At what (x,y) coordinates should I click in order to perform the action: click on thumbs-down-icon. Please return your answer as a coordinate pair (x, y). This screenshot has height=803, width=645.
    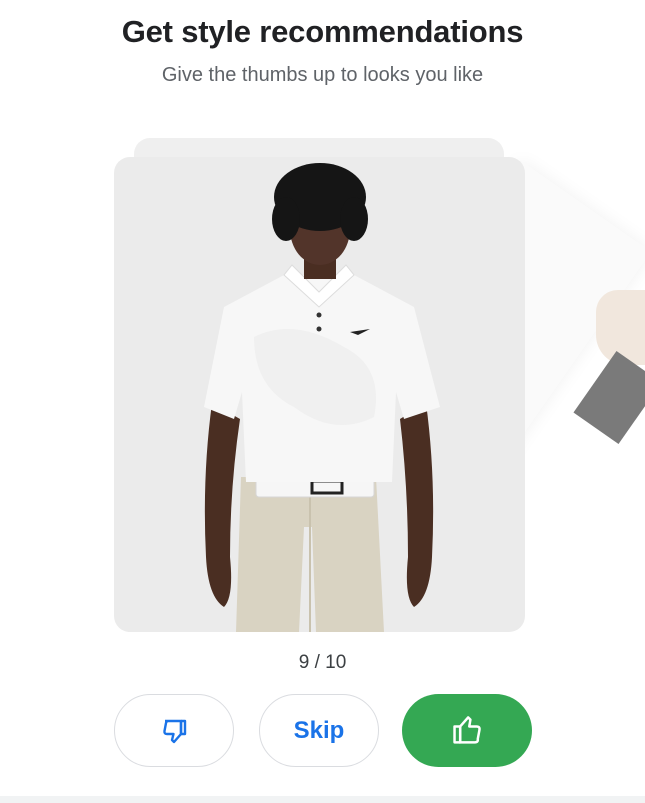
    Looking at the image, I should click on (175, 731).